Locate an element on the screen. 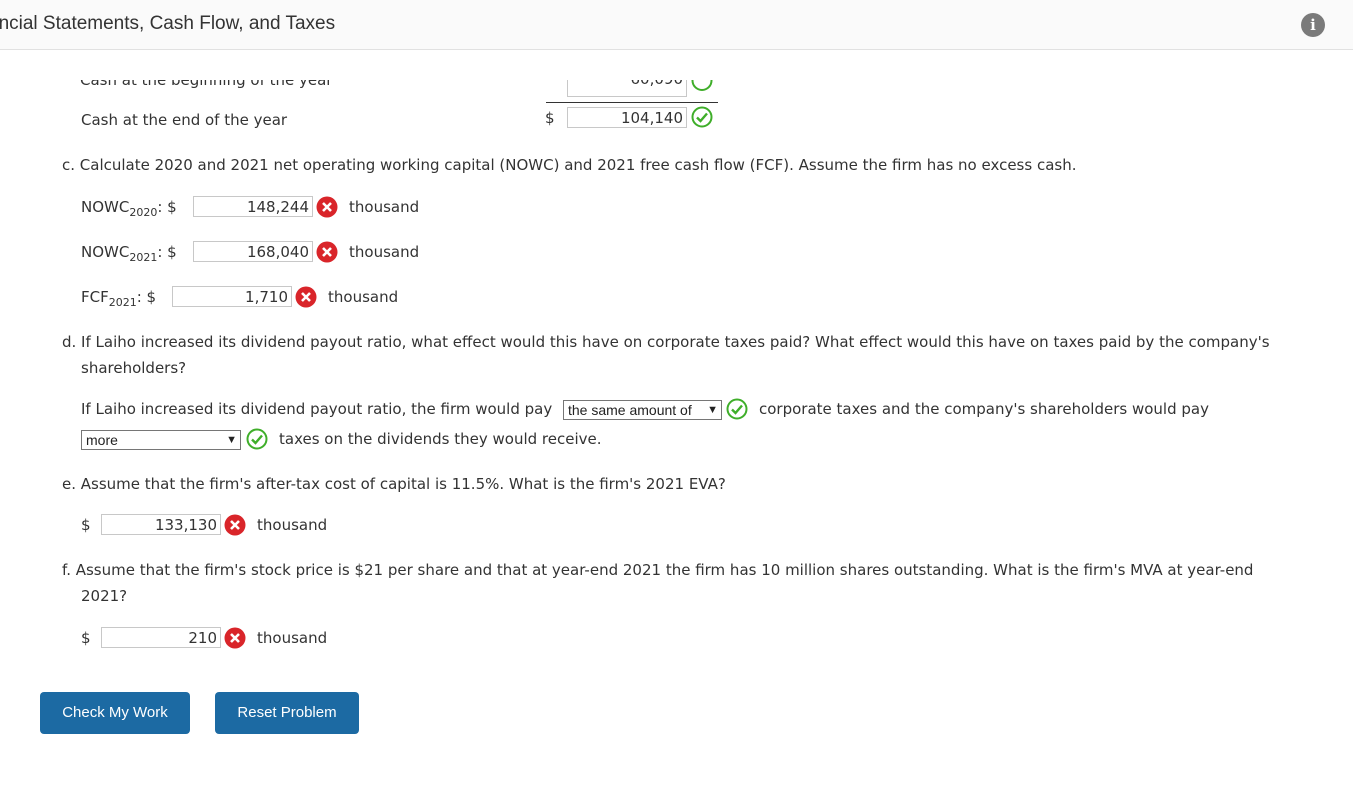 The width and height of the screenshot is (1353, 806). mva-unit: thousand is located at coordinates (292, 638).